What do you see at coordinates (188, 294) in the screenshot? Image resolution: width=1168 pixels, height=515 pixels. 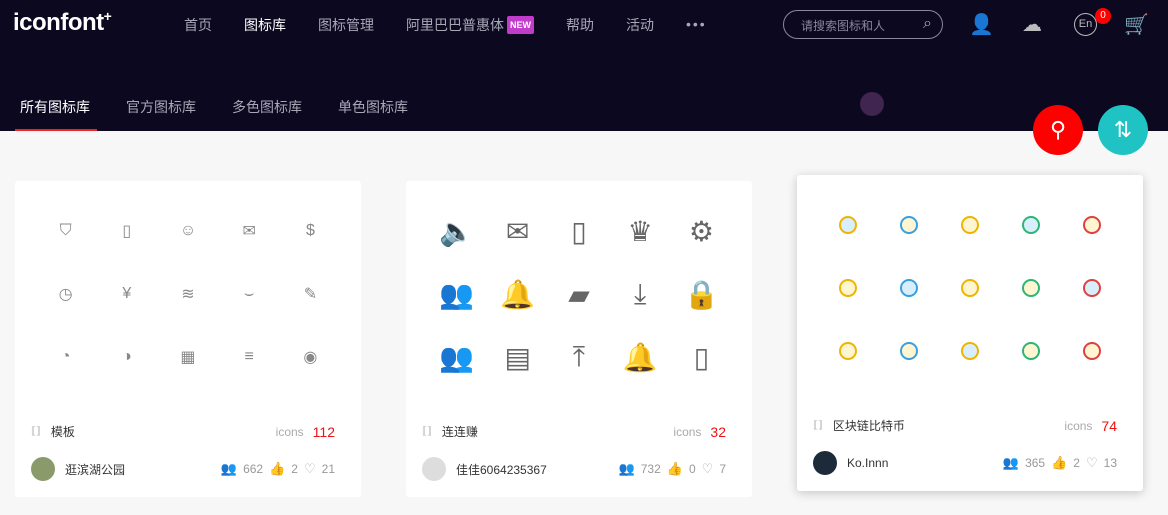 I see `preview-icon: ≋` at bounding box center [188, 294].